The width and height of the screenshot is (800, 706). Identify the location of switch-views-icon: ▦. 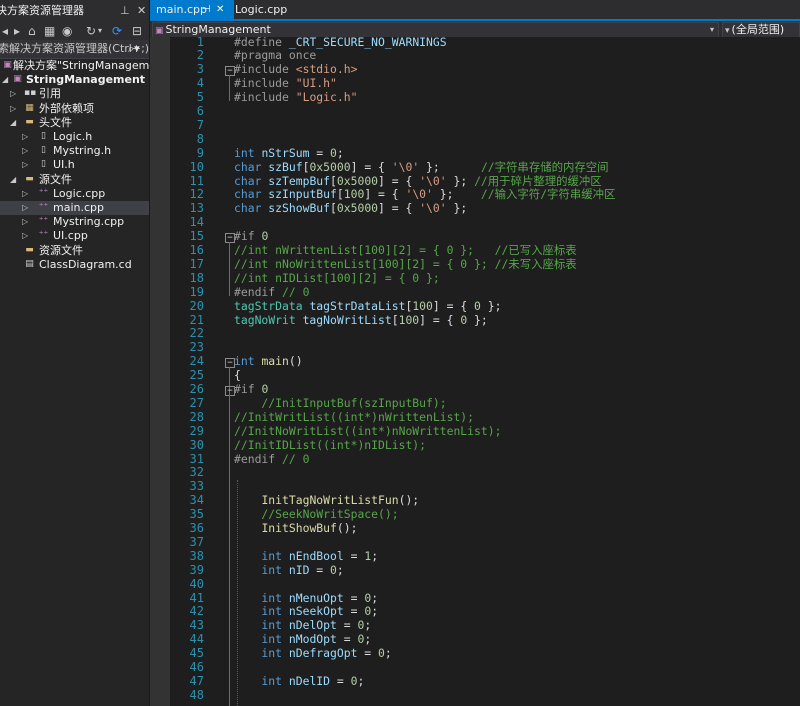
(49, 31).